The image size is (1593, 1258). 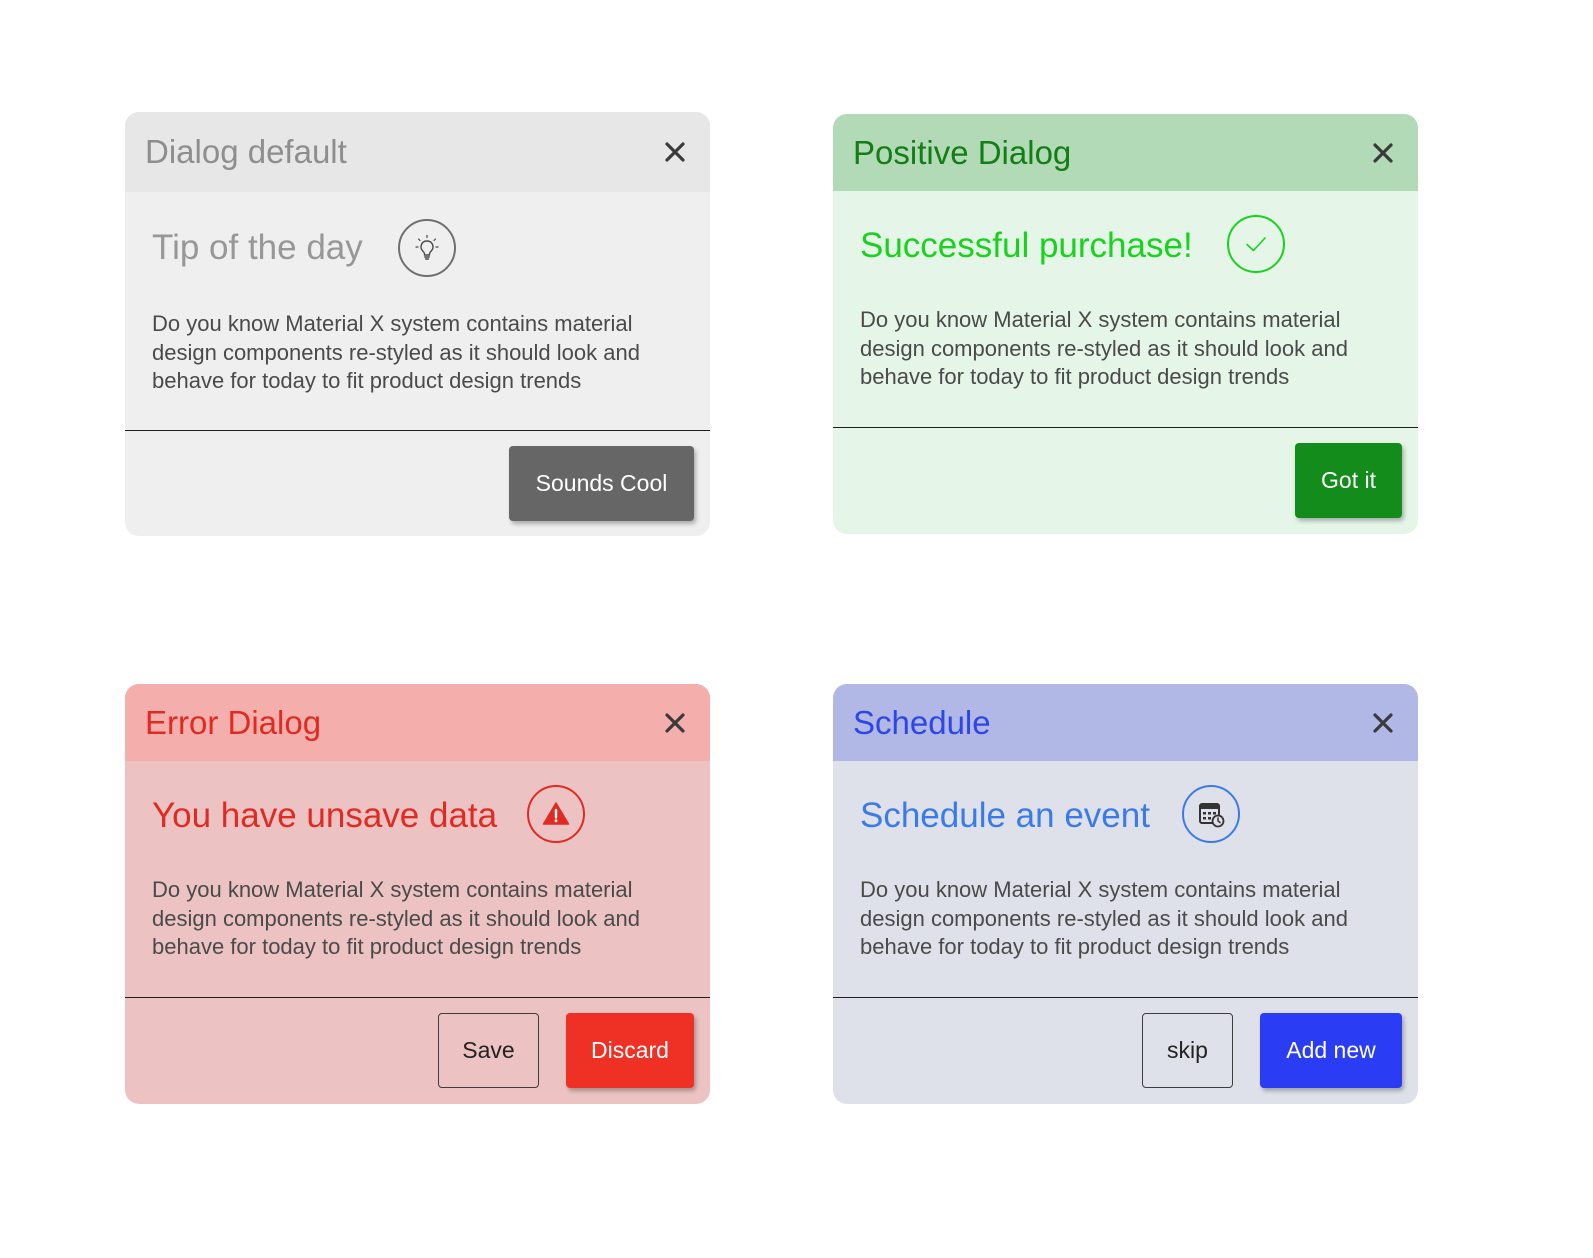 What do you see at coordinates (233, 722) in the screenshot?
I see `dialog-title: Error Dialog` at bounding box center [233, 722].